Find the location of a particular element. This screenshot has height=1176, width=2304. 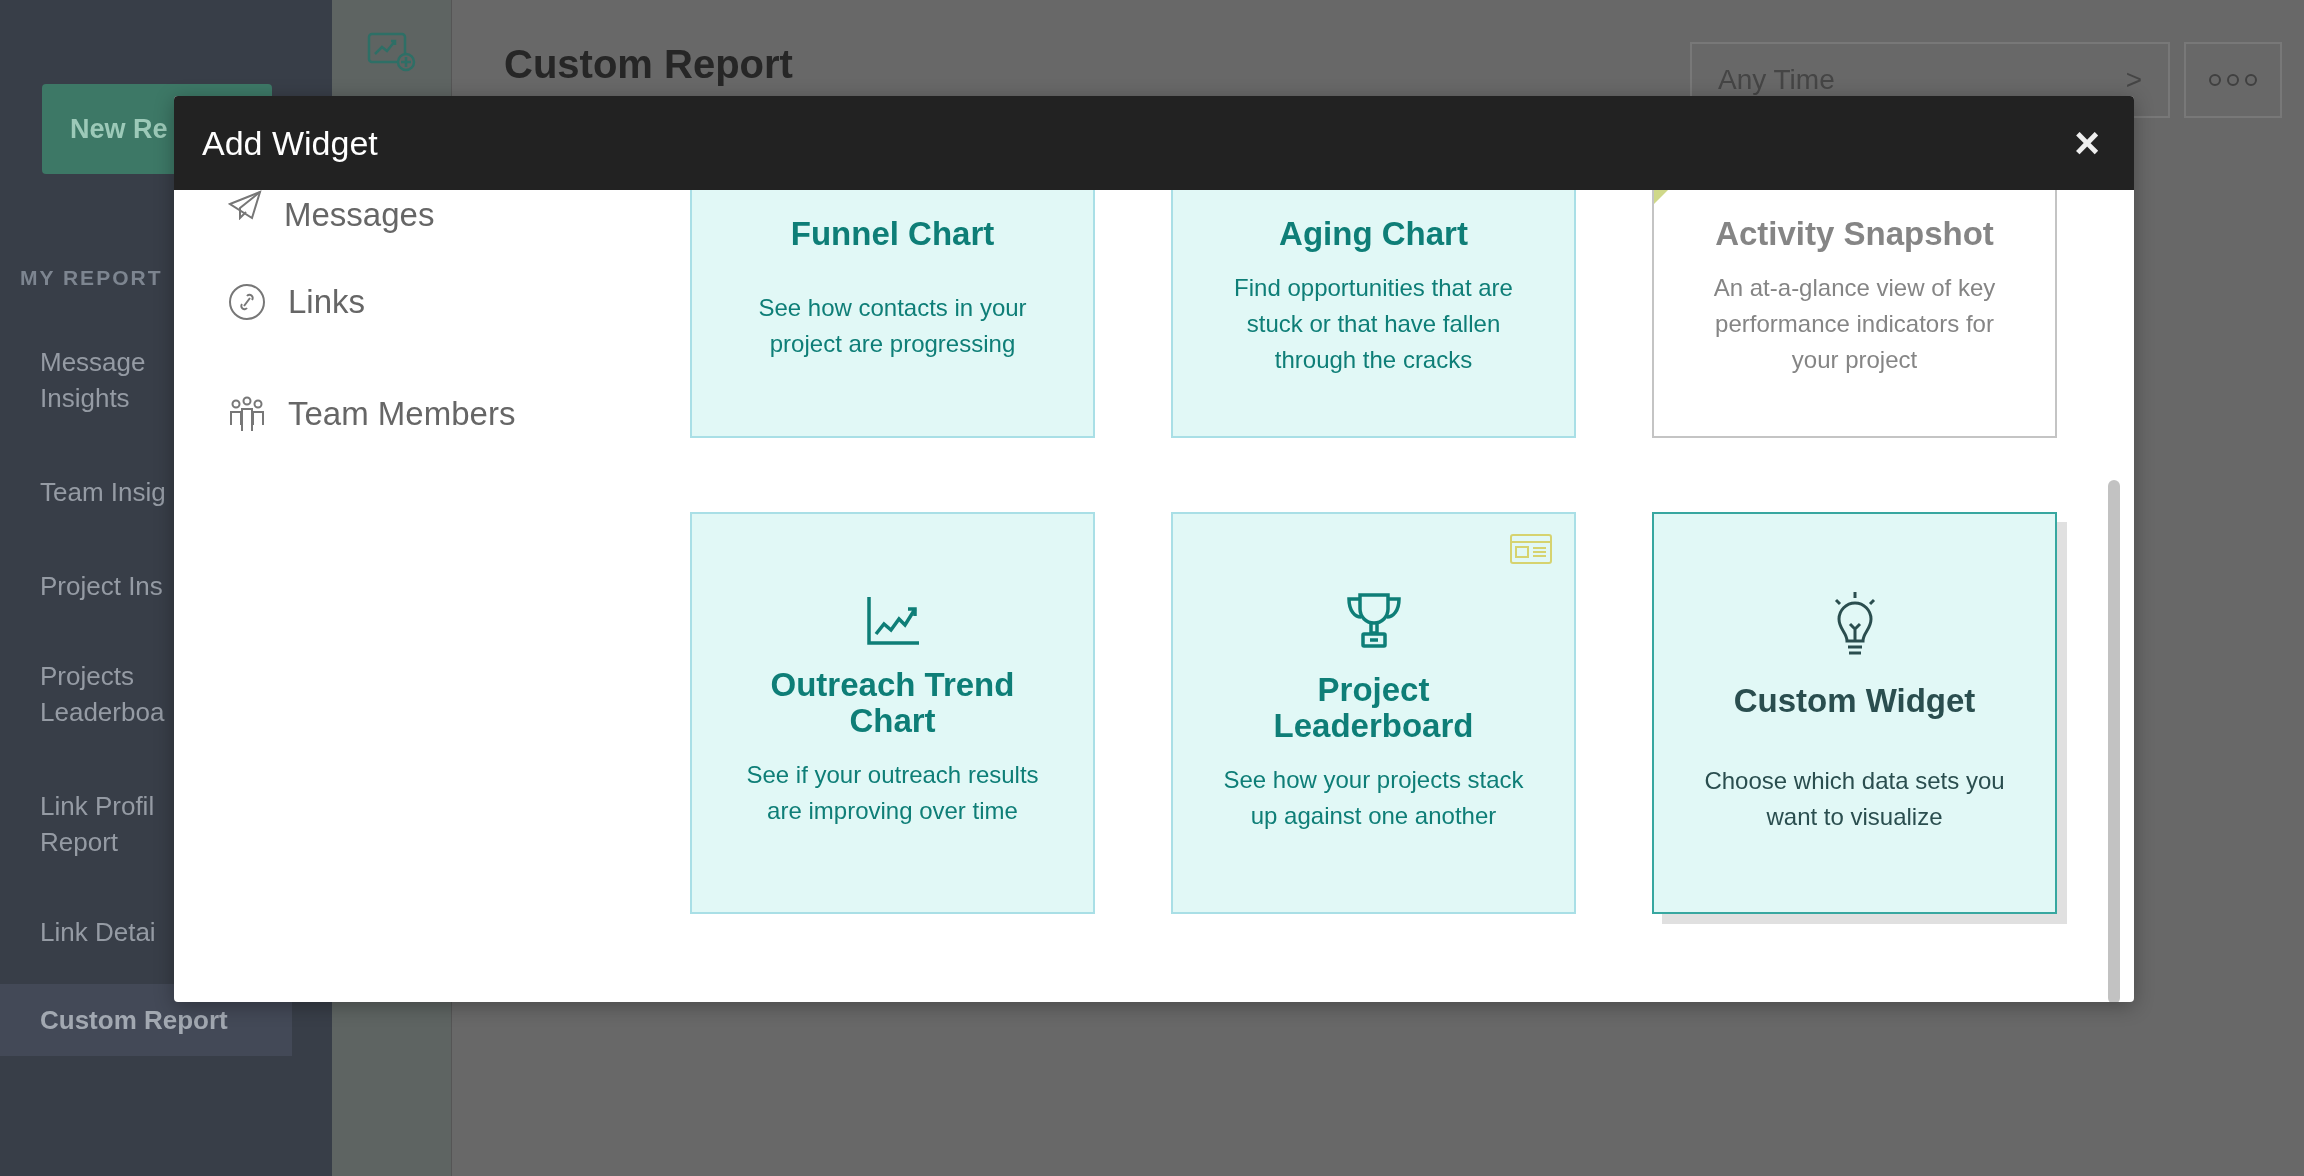

scrollbar-thumb is located at coordinates (2114, 741).